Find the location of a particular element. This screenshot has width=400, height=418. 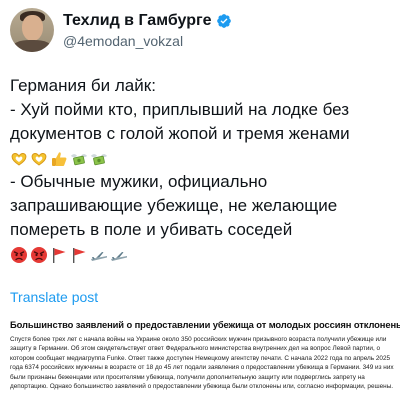

verified-badge-icon is located at coordinates (224, 21).